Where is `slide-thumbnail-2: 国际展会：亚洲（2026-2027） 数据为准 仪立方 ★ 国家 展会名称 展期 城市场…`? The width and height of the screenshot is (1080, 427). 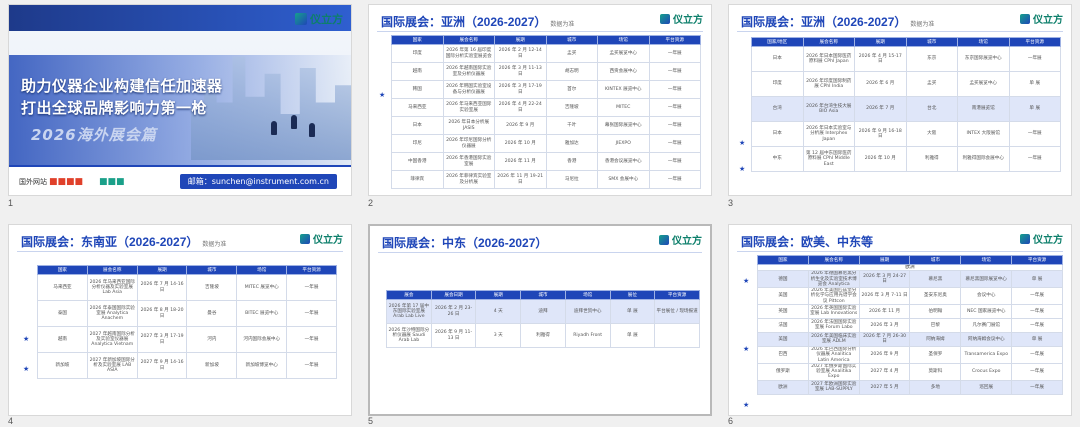
slide-thumbnail-2: 国际展会：亚洲（2026-2027） 数据为准 仪立方 ★ 国家 展会名称 展期 城市场… is located at coordinates (540, 100).